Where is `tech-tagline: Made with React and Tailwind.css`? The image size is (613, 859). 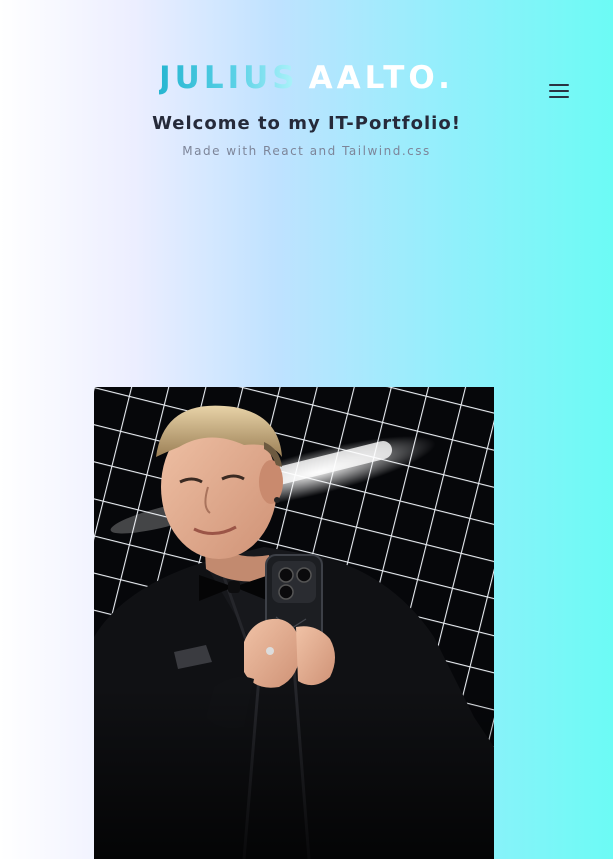
tech-tagline: Made with React and Tailwind.css is located at coordinates (306, 151).